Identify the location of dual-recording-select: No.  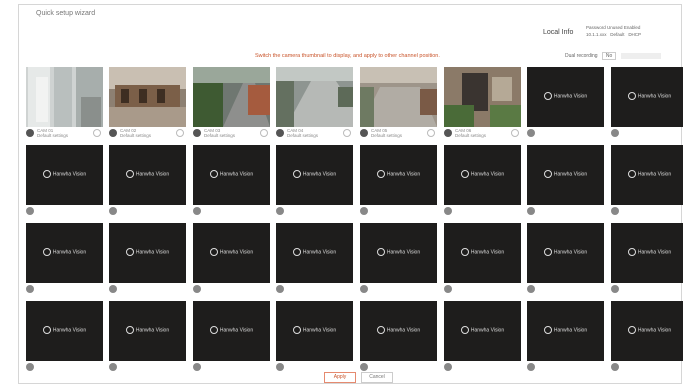
(609, 56).